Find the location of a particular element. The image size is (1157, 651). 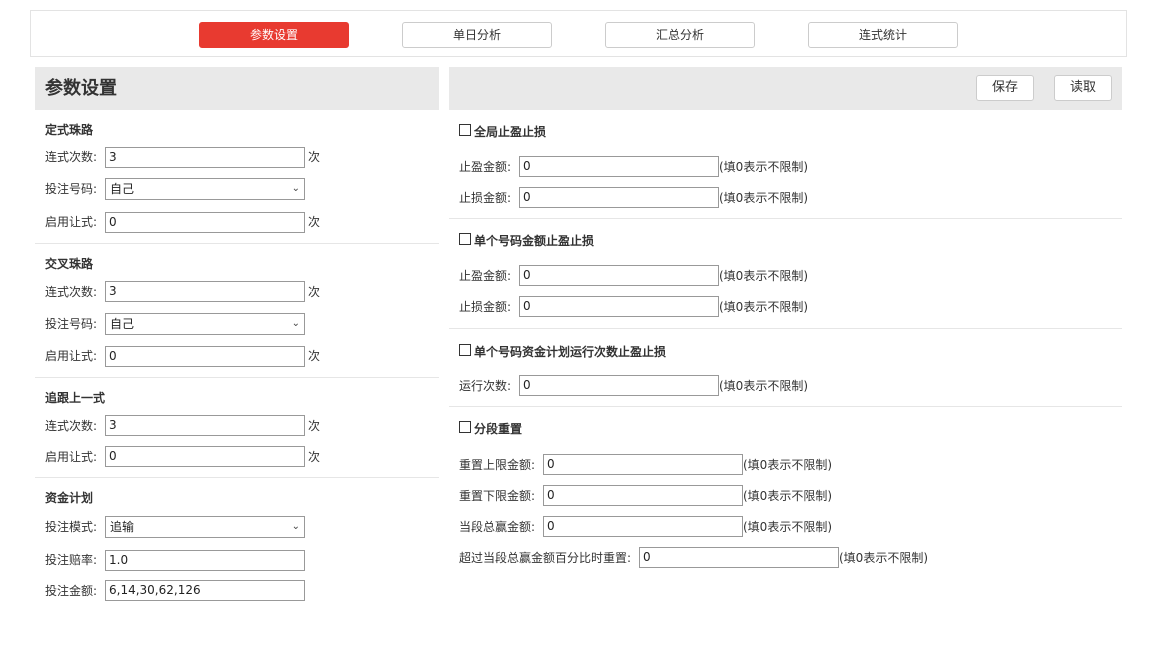

tab-daily-analysis: 单日分析 is located at coordinates (477, 35).